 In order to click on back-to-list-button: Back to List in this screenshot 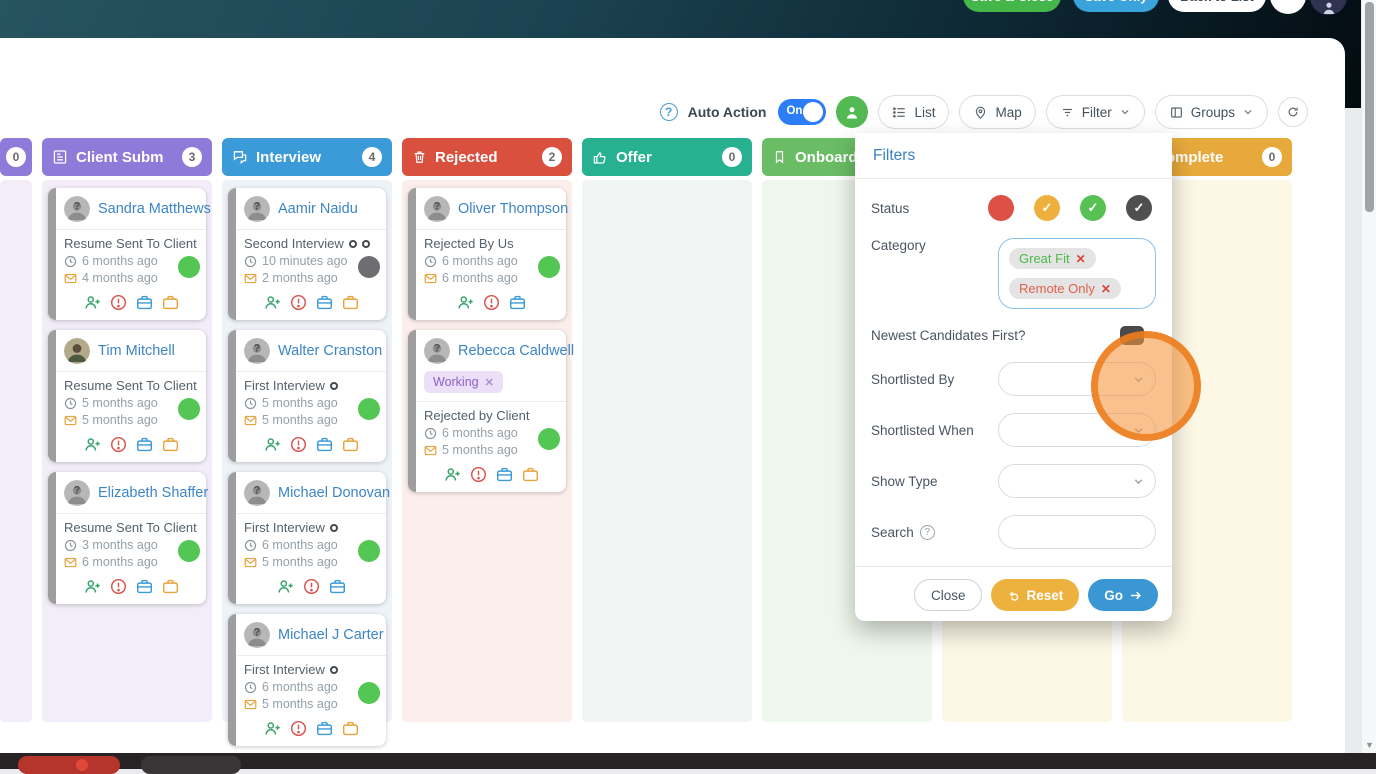, I will do `click(1217, 6)`.